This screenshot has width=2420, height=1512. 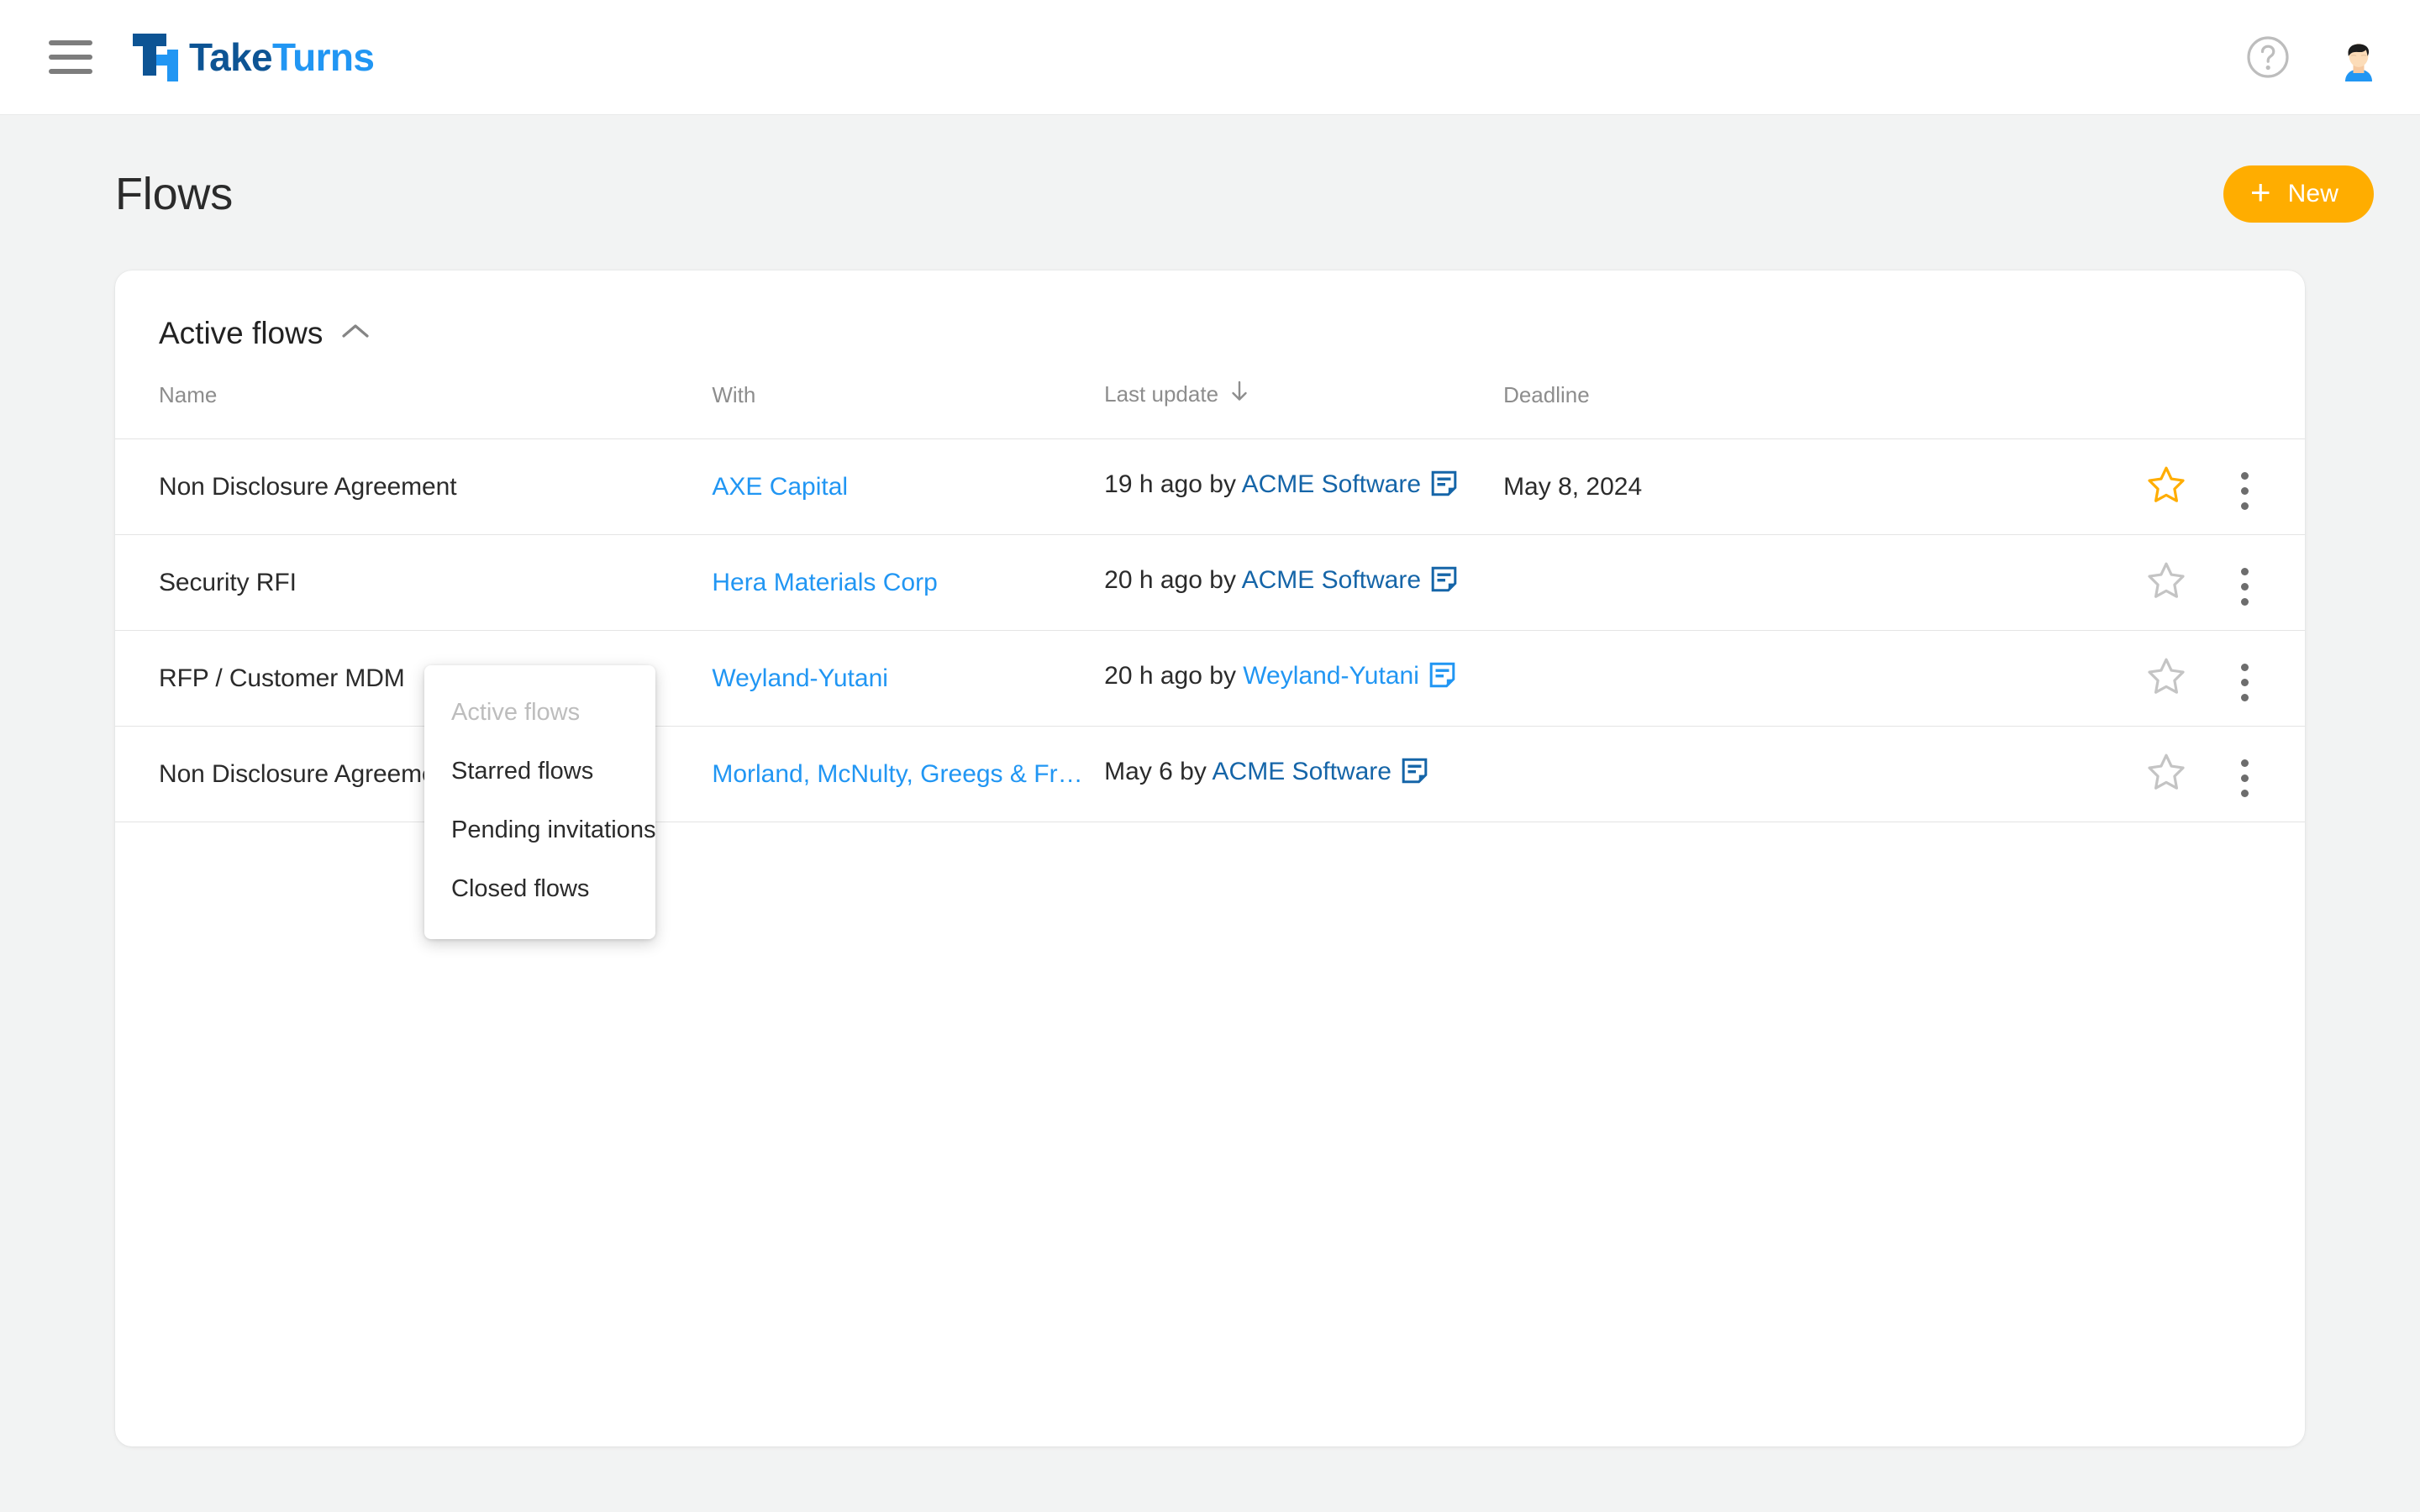 I want to click on cell-with: Weyland-Yutani, so click(x=908, y=678).